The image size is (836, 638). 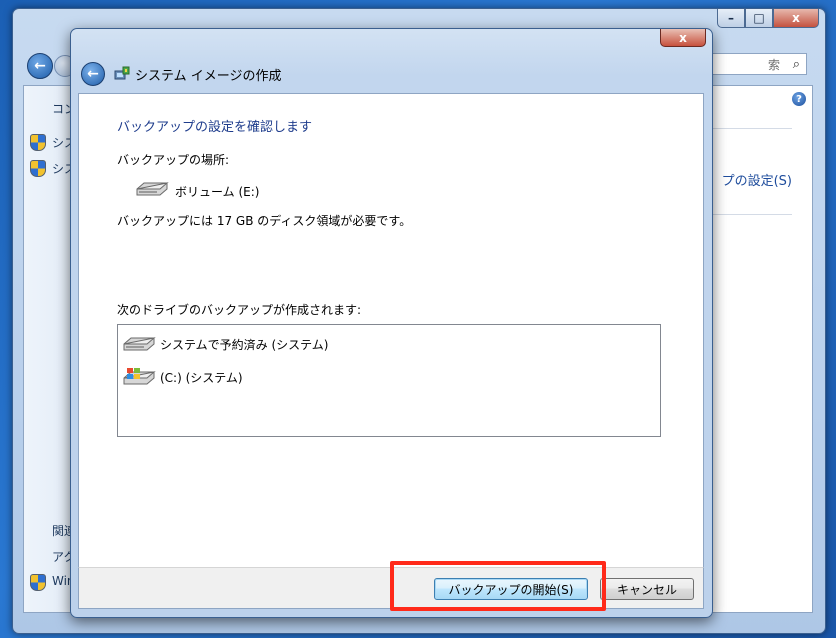 I want to click on background-close-button: x, so click(x=796, y=18).